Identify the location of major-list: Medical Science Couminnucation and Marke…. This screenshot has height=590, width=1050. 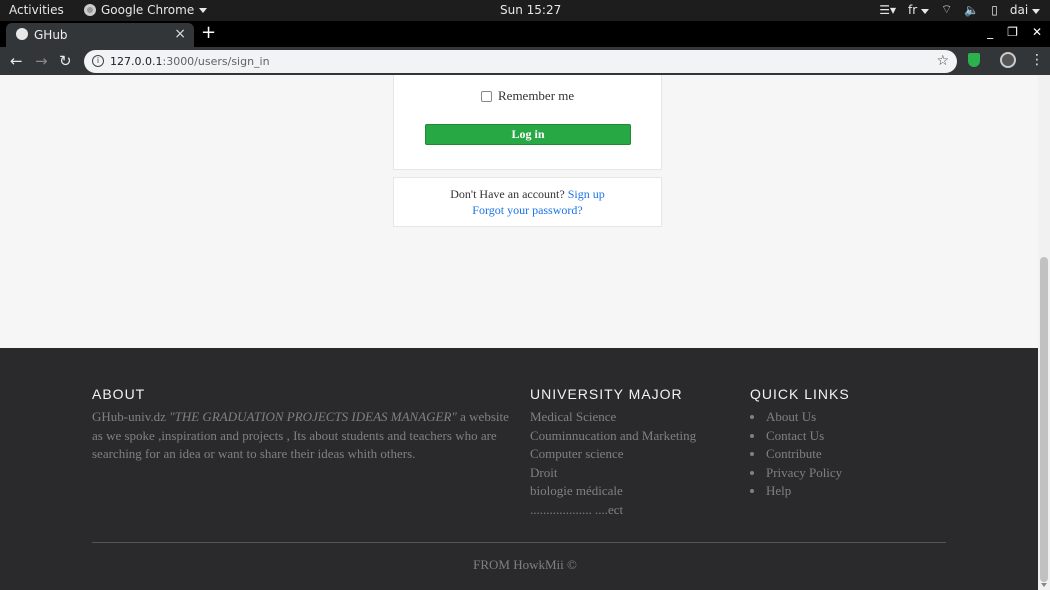
(613, 463).